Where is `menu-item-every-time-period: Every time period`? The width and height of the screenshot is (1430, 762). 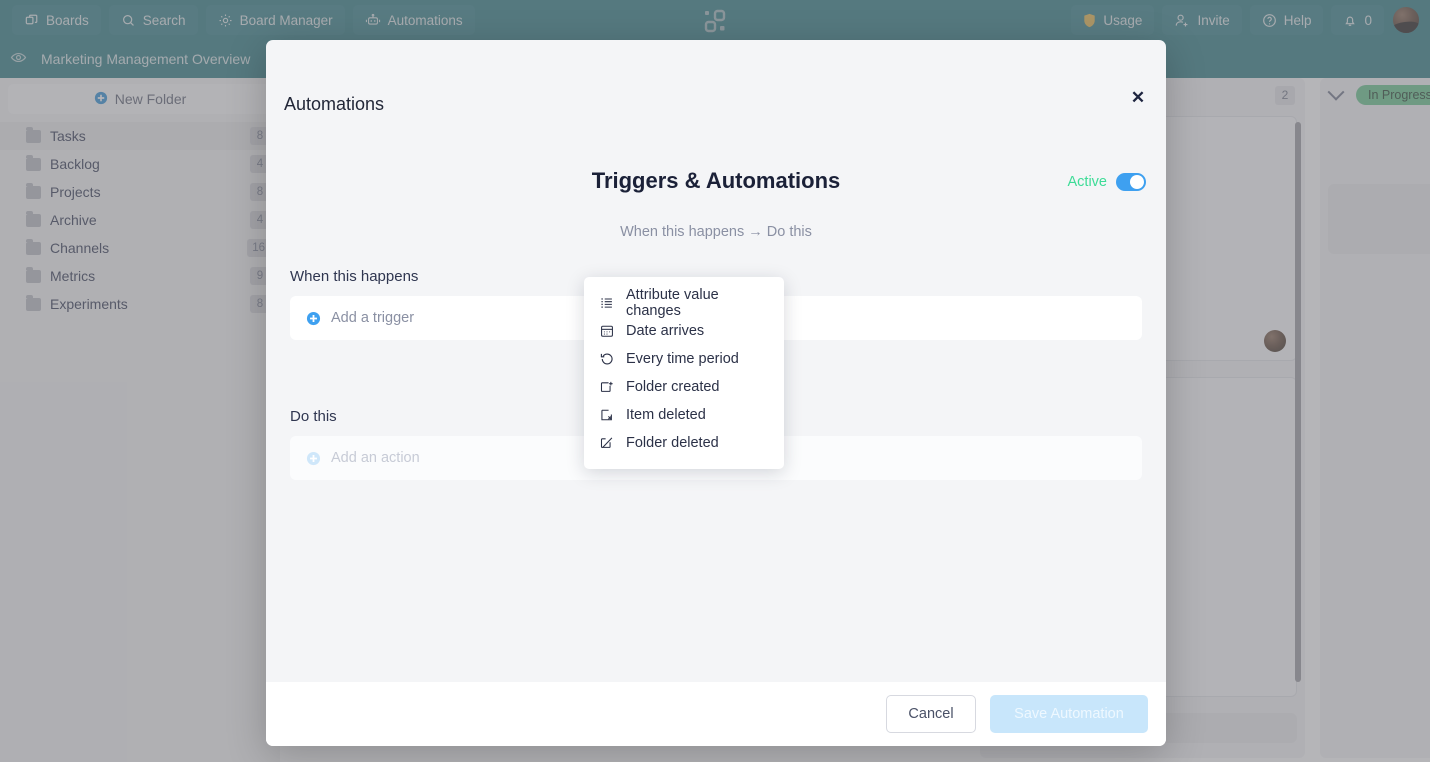 menu-item-every-time-period: Every time period is located at coordinates (684, 359).